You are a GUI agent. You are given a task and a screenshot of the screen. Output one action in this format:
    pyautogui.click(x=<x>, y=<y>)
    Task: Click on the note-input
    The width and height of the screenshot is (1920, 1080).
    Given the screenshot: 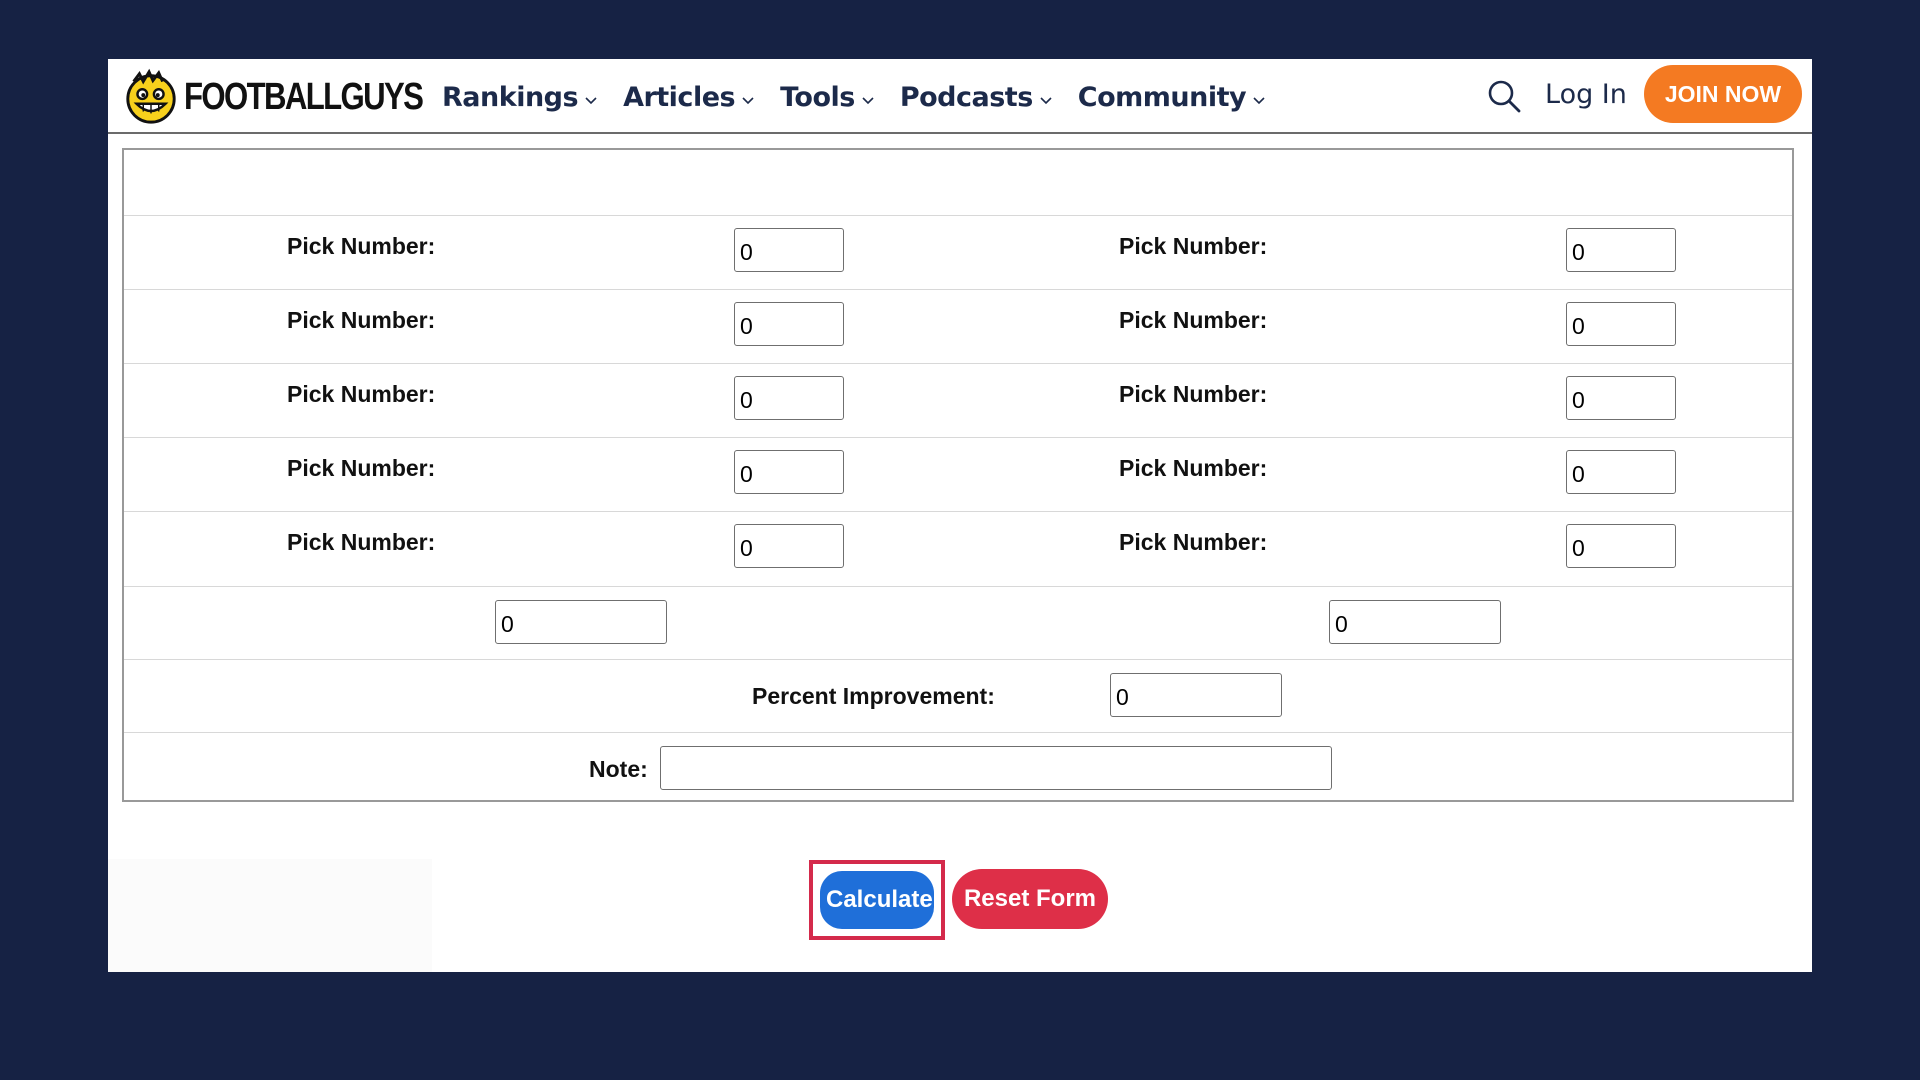 What is the action you would take?
    pyautogui.click(x=996, y=768)
    